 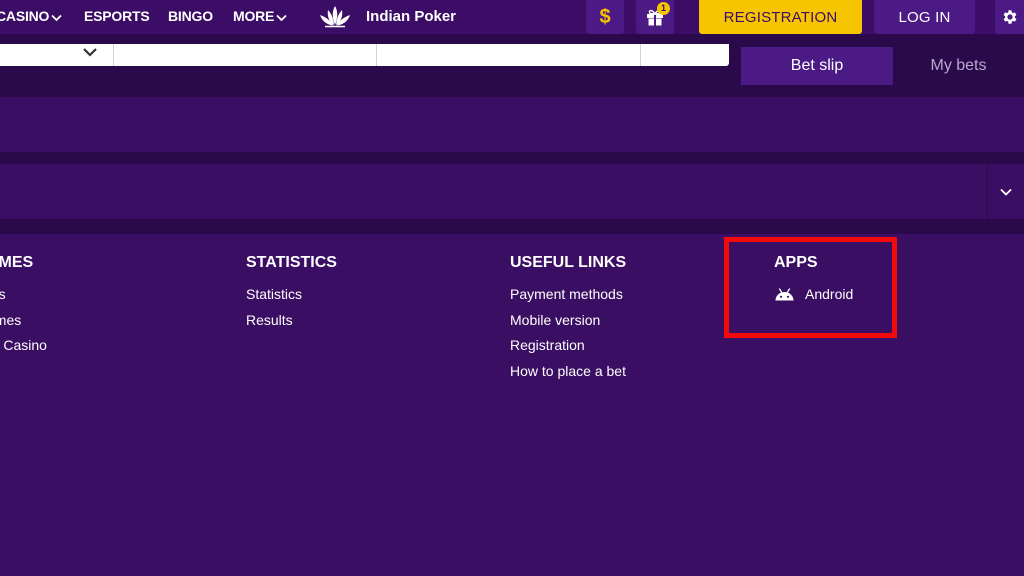 I want to click on lotus-icon, so click(x=335, y=17).